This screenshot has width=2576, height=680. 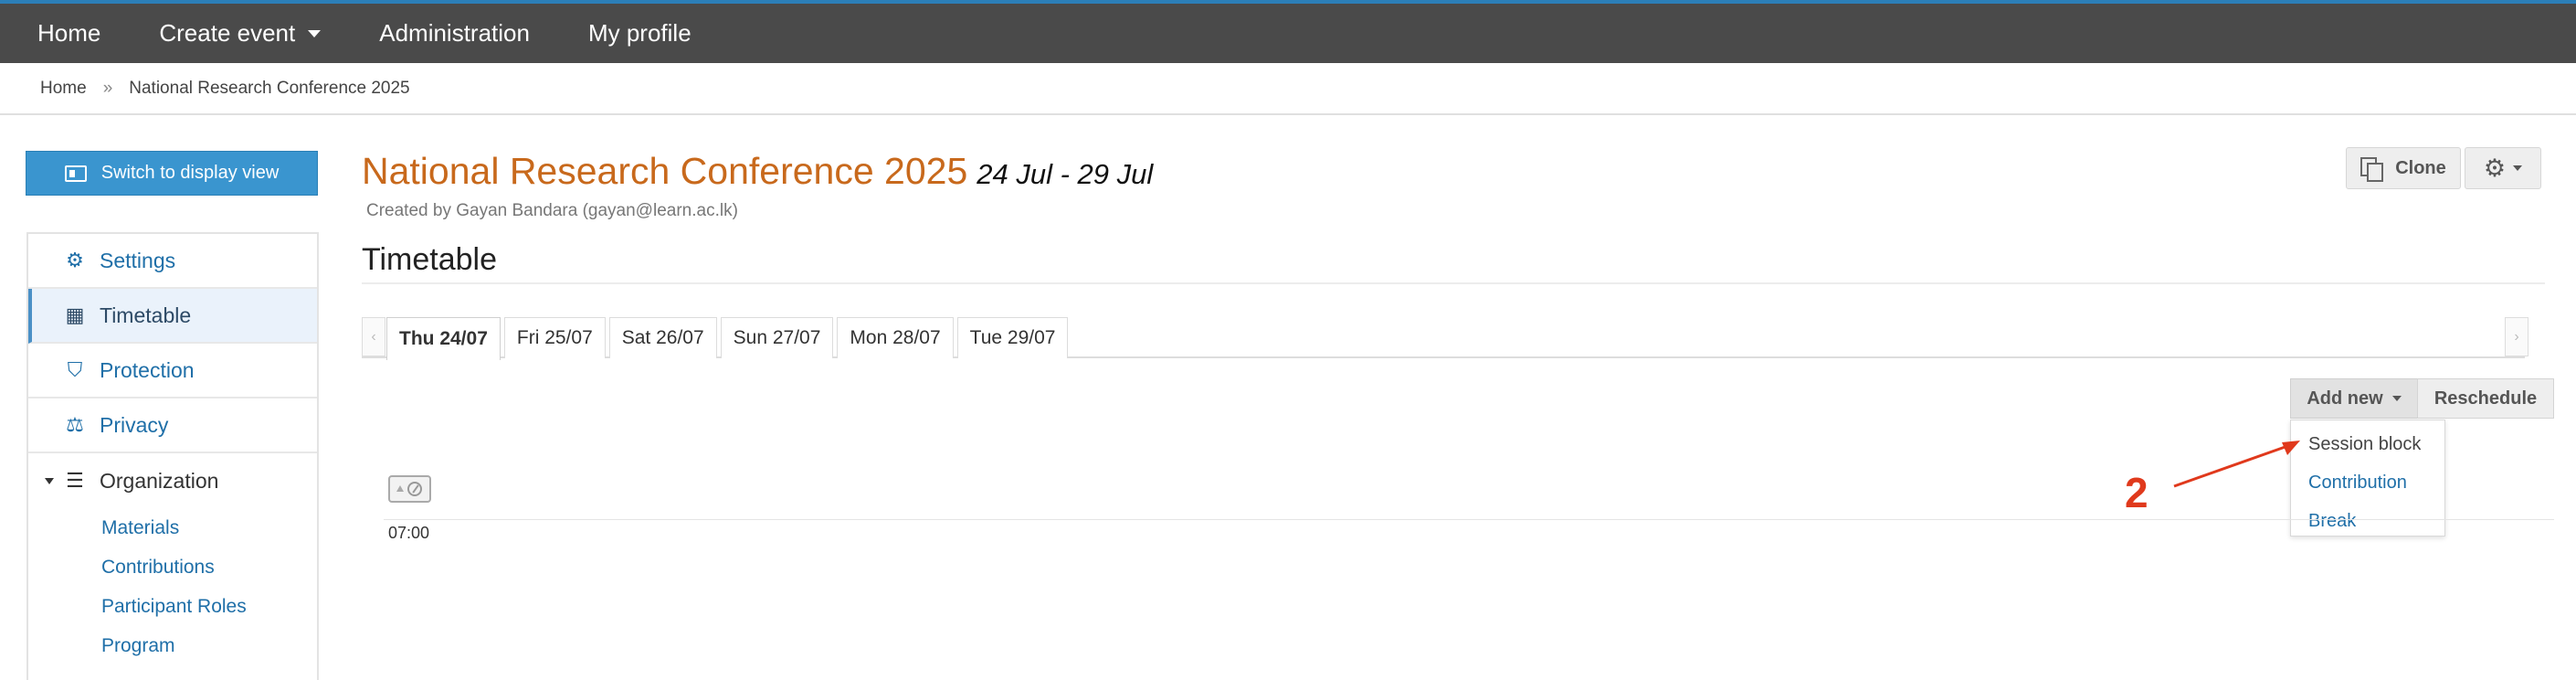 I want to click on time-label: 07:00, so click(x=409, y=533).